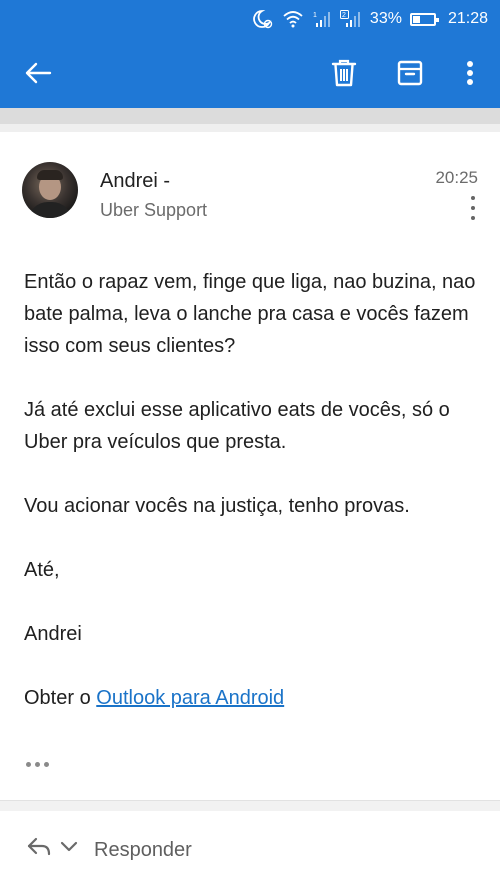 This screenshot has height=889, width=500. Describe the element at coordinates (69, 849) in the screenshot. I see `chevron-down-icon` at that location.